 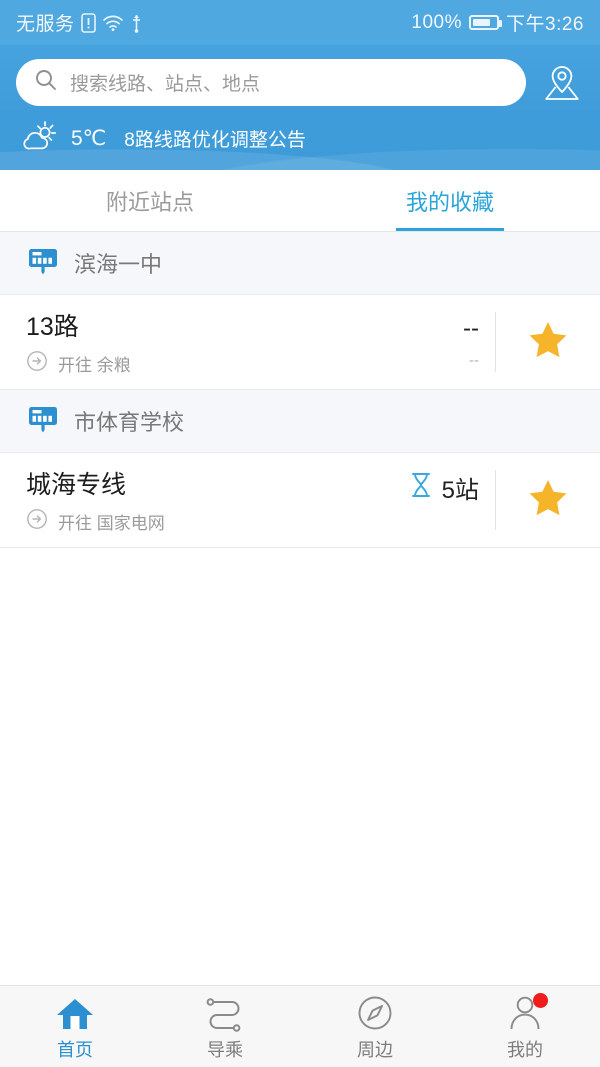 What do you see at coordinates (300, 421) in the screenshot?
I see `station-header: 市体育学校` at bounding box center [300, 421].